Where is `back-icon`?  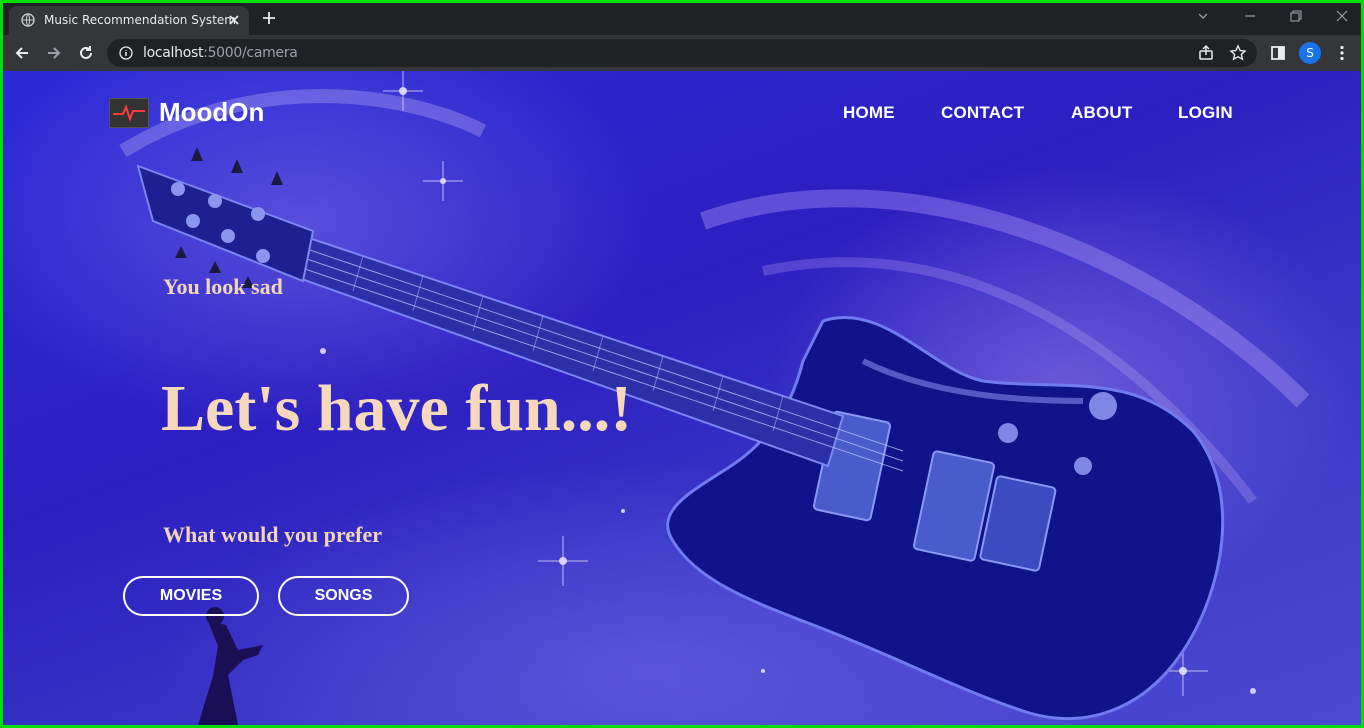 back-icon is located at coordinates (22, 53).